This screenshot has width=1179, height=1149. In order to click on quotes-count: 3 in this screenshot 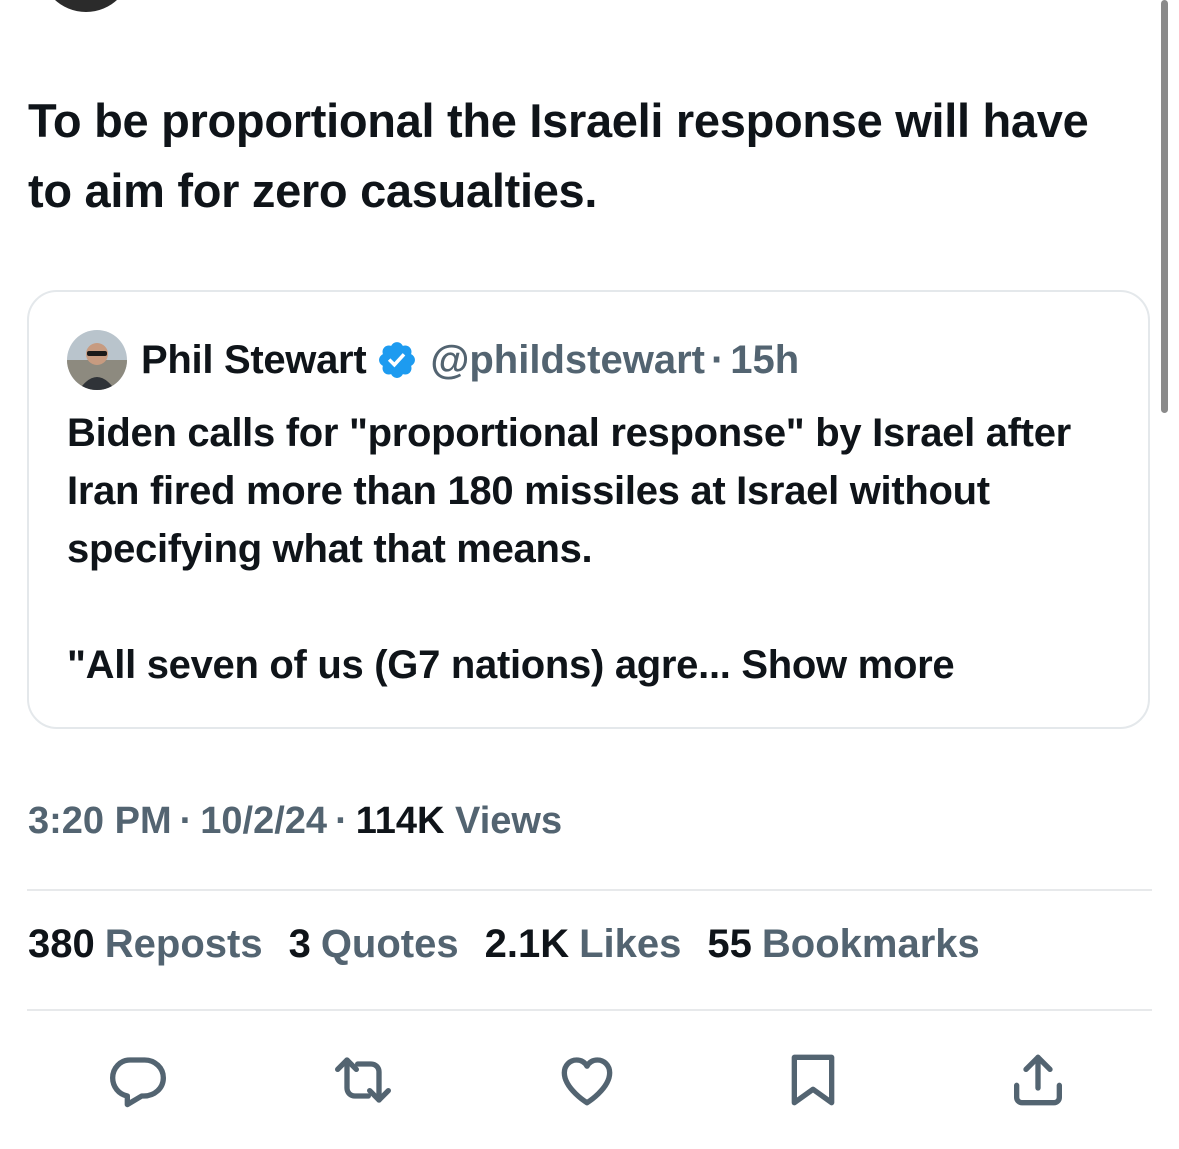, I will do `click(299, 944)`.